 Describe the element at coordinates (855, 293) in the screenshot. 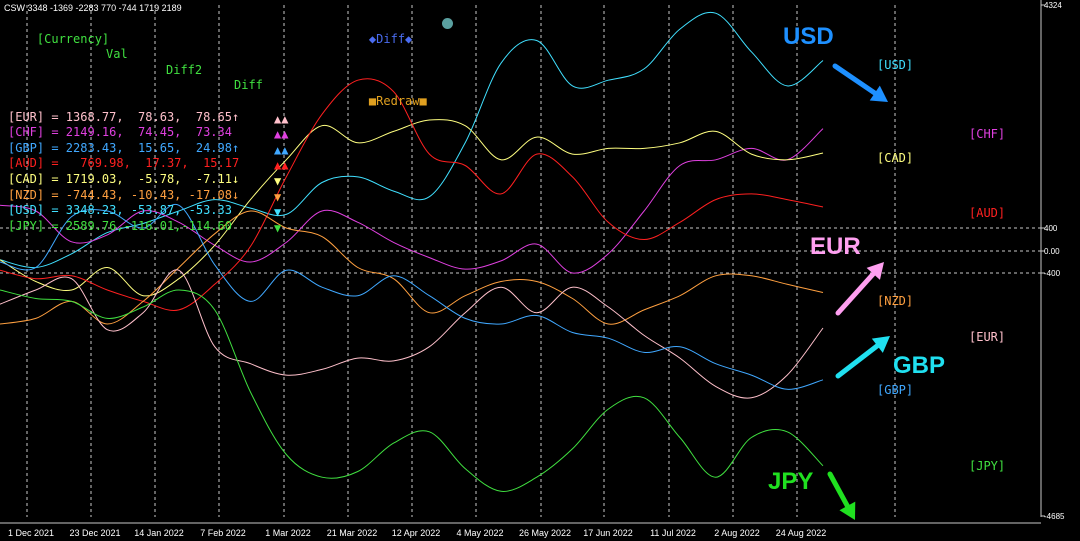

I see `annotation-arrow-eur` at that location.